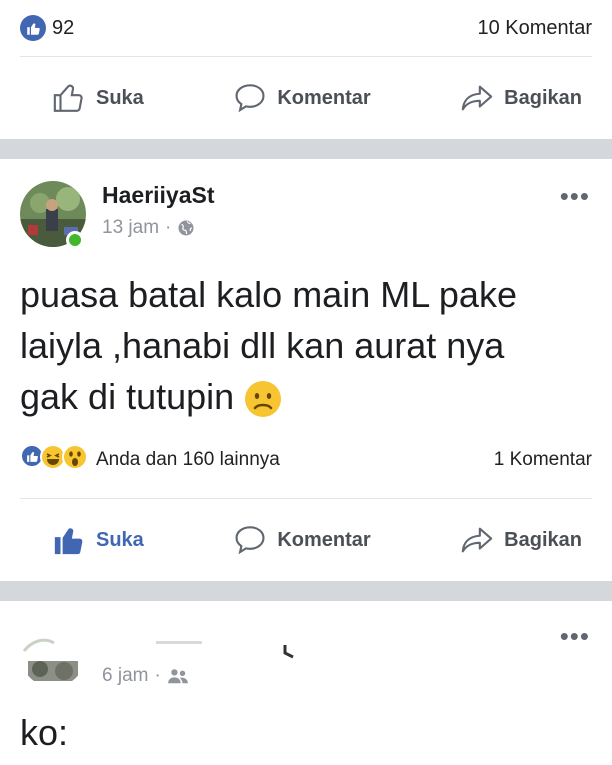 Image resolution: width=612 pixels, height=765 pixels. What do you see at coordinates (44, 732) in the screenshot?
I see `post-text-line: ko:` at bounding box center [44, 732].